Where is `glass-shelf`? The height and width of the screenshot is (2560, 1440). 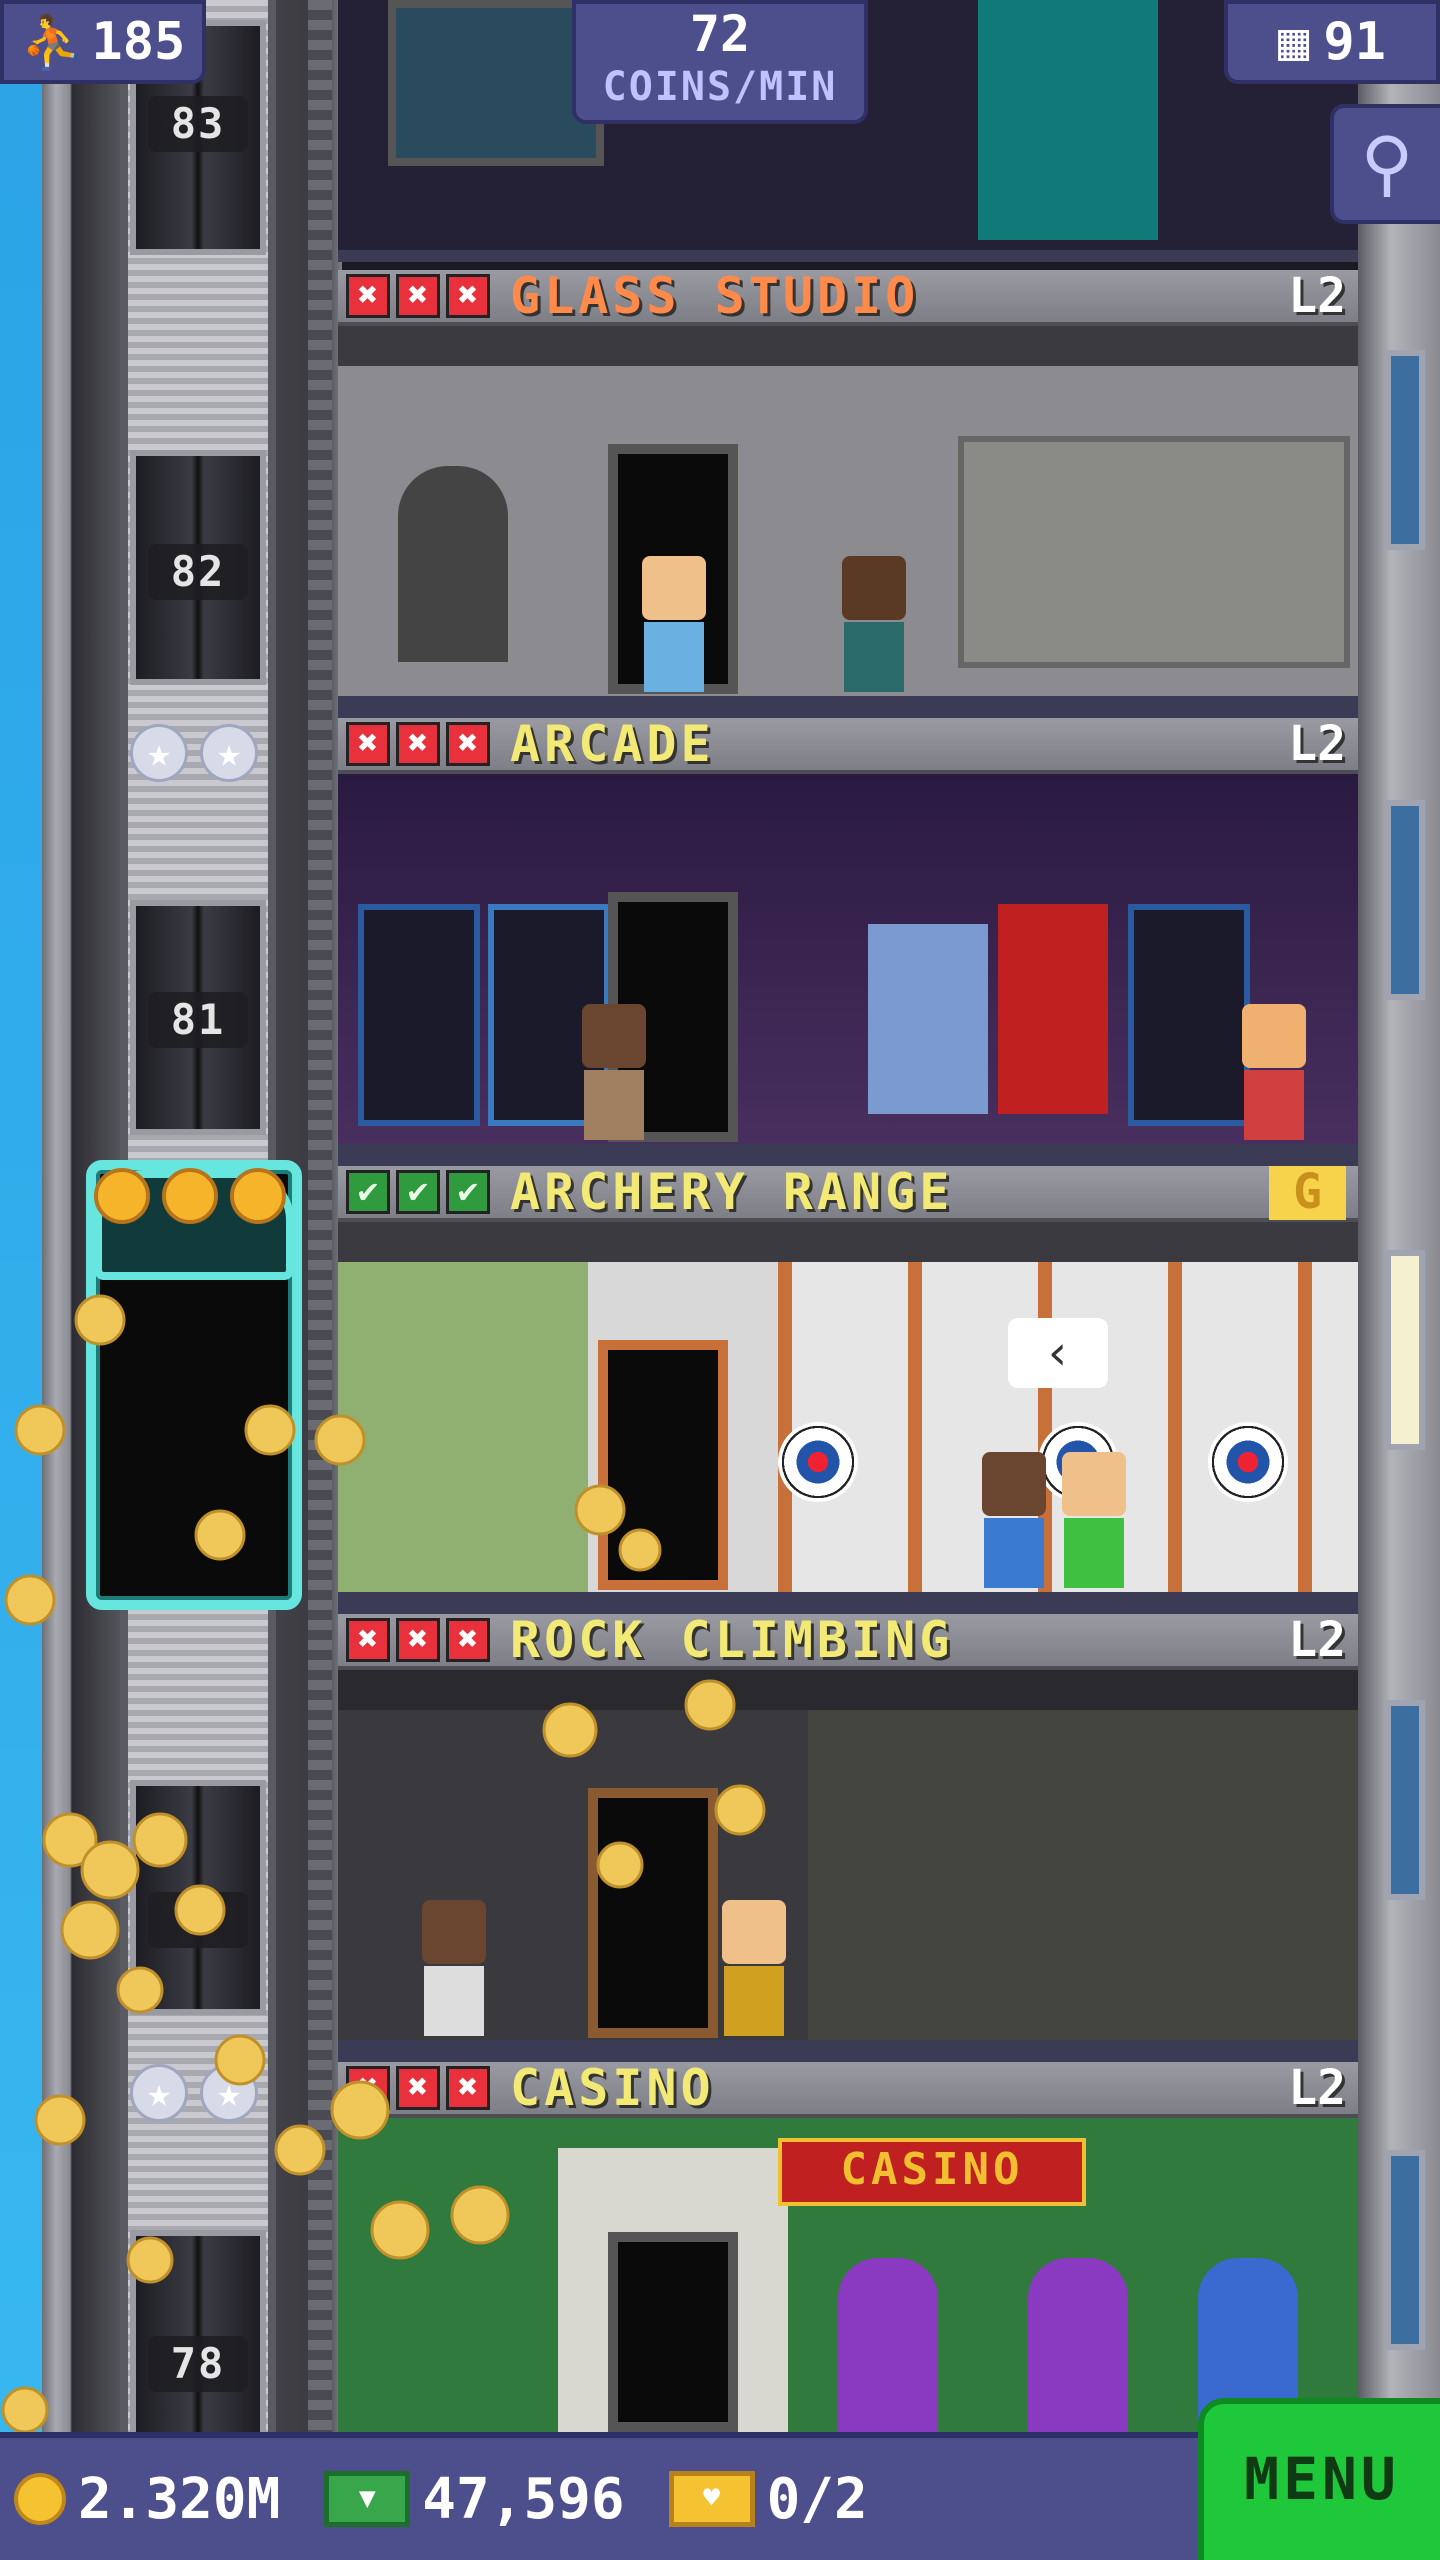 glass-shelf is located at coordinates (1154, 552).